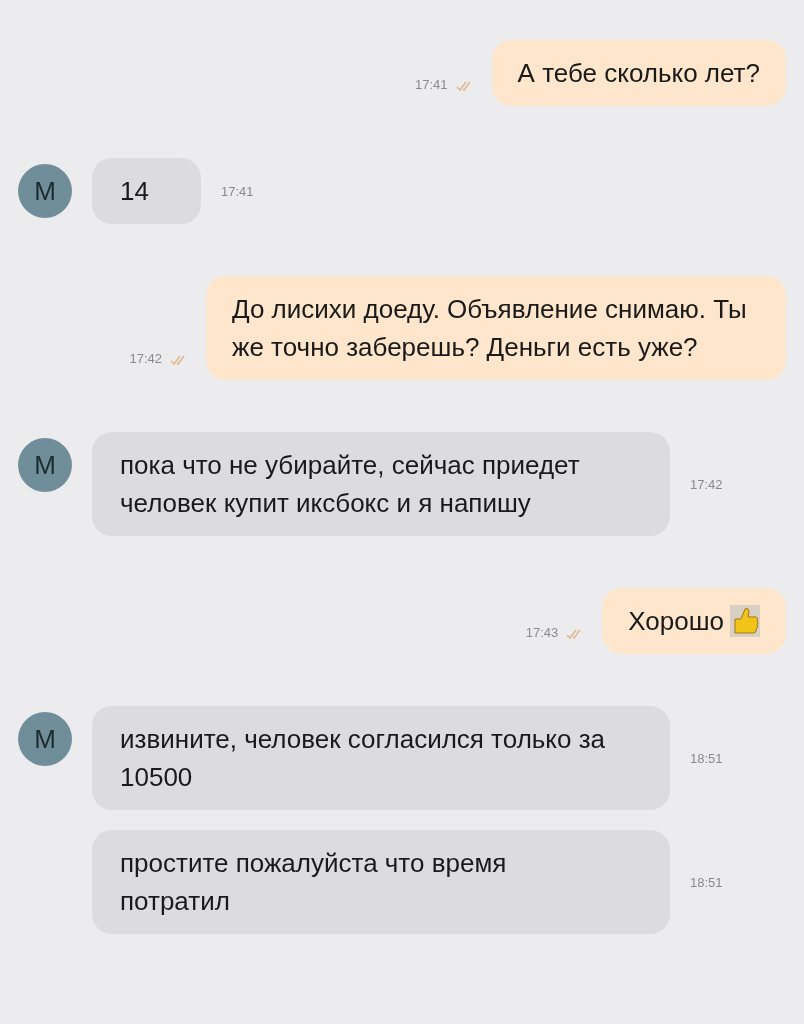  Describe the element at coordinates (490, 328) in the screenshot. I see `message-text: До лисихи доеду. Объявление снимаю. Ты же точно заберешь? Деньги есть уже?` at that location.